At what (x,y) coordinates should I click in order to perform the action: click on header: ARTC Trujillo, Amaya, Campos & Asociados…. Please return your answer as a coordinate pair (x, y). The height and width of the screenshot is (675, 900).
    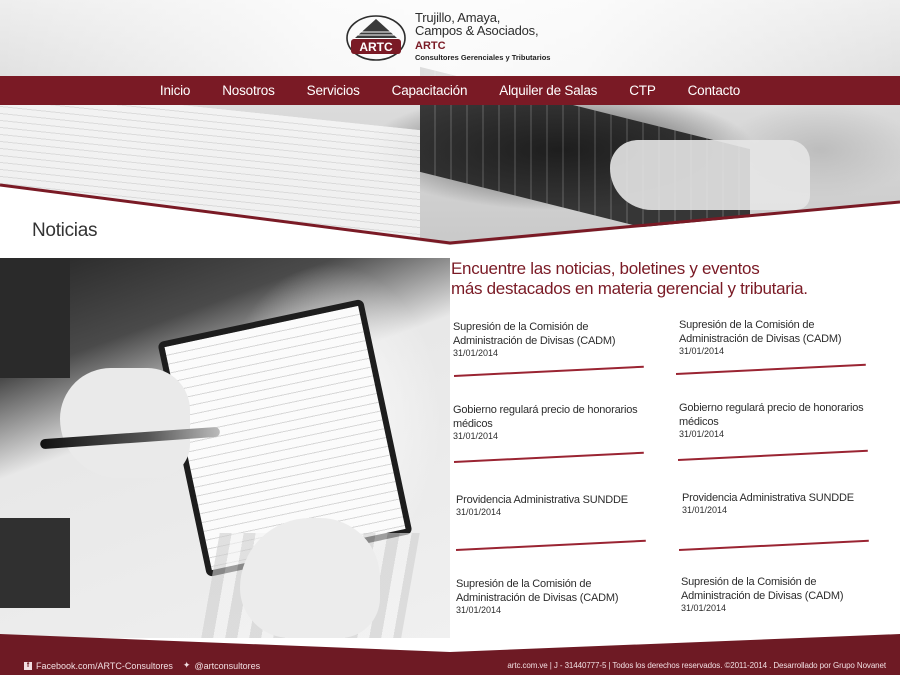
    Looking at the image, I should click on (450, 38).